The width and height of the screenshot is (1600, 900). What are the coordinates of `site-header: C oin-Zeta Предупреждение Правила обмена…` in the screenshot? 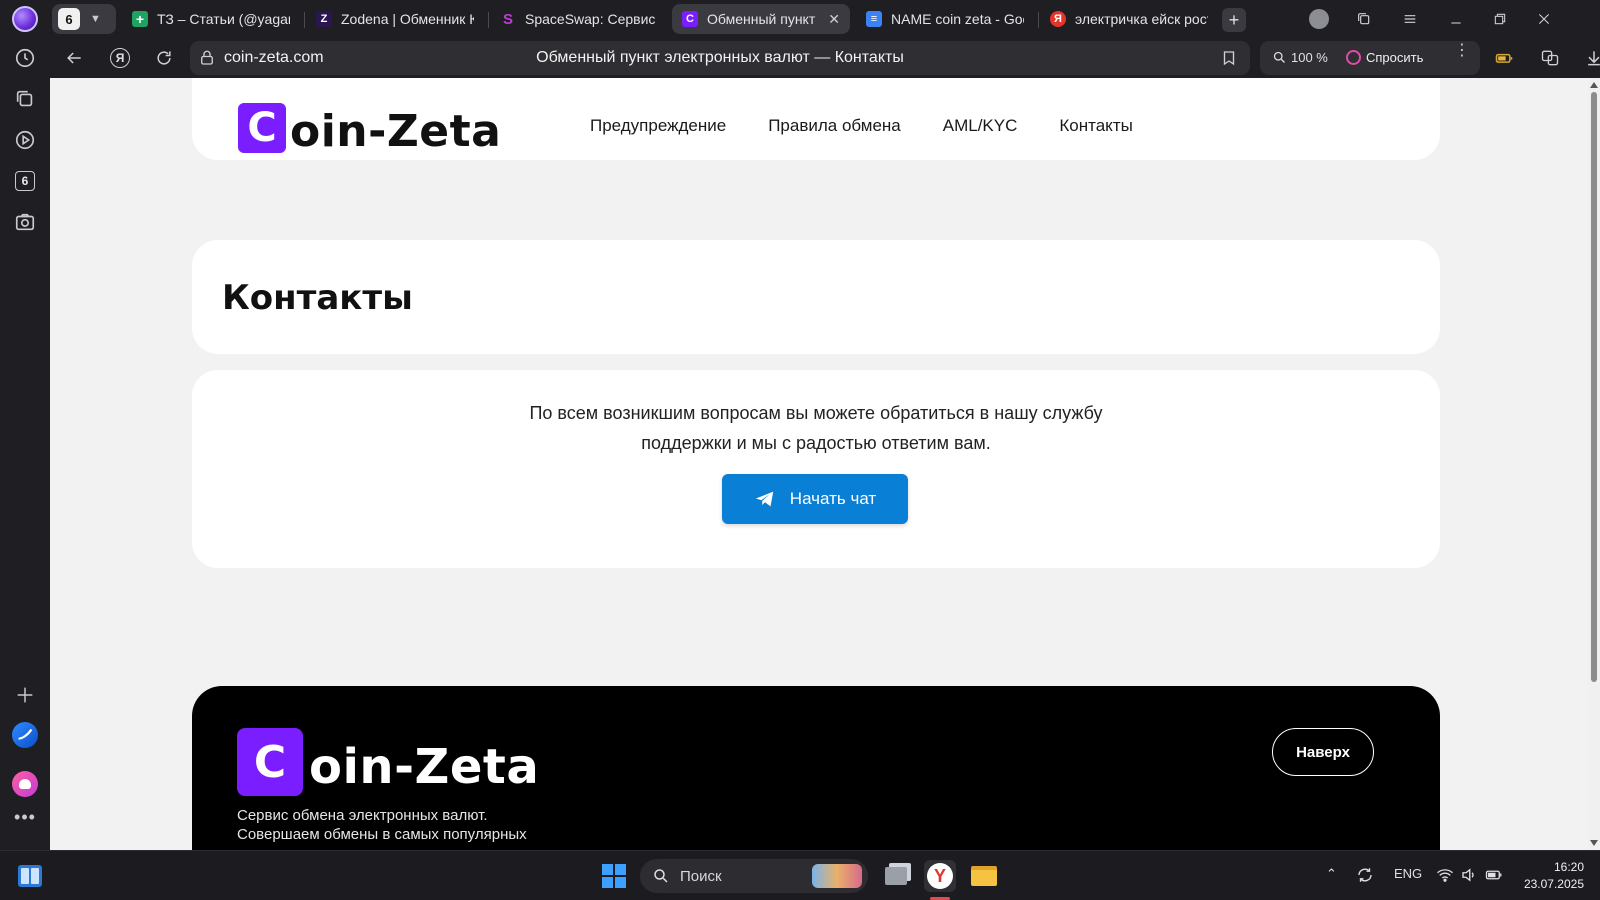 It's located at (816, 119).